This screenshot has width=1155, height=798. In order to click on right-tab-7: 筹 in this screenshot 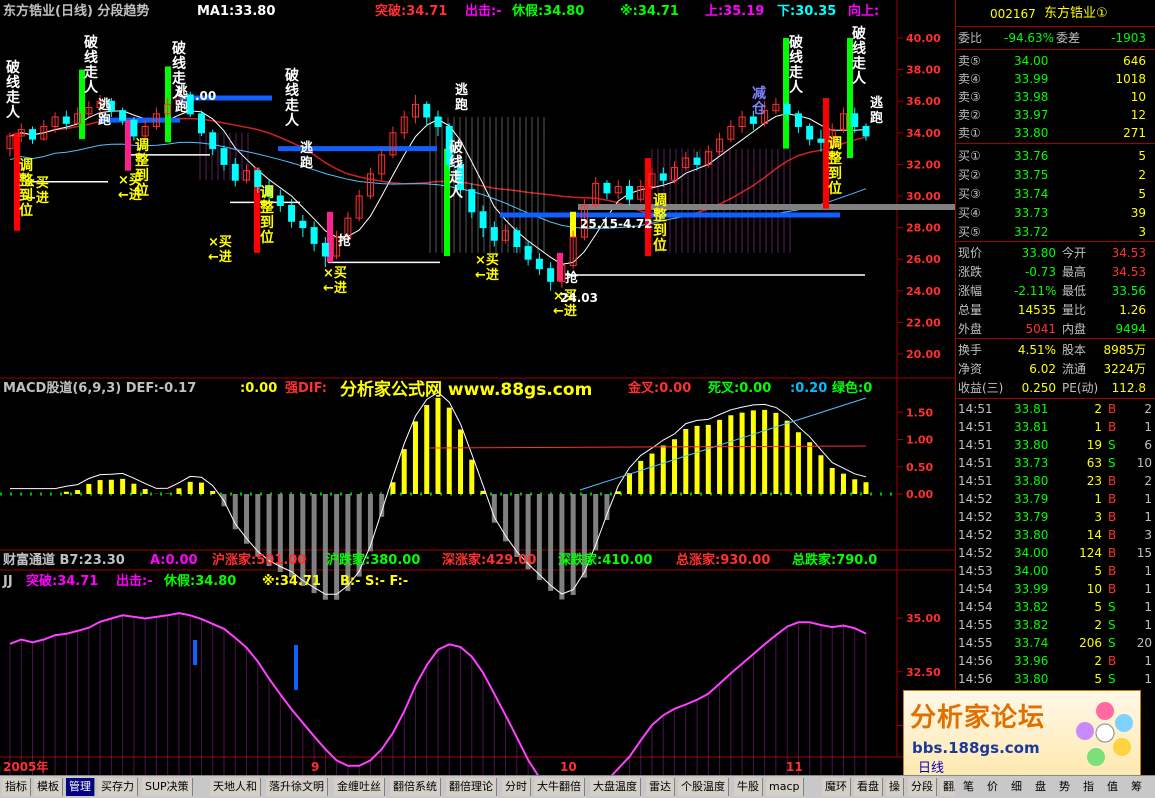, I will do `click(1136, 787)`.